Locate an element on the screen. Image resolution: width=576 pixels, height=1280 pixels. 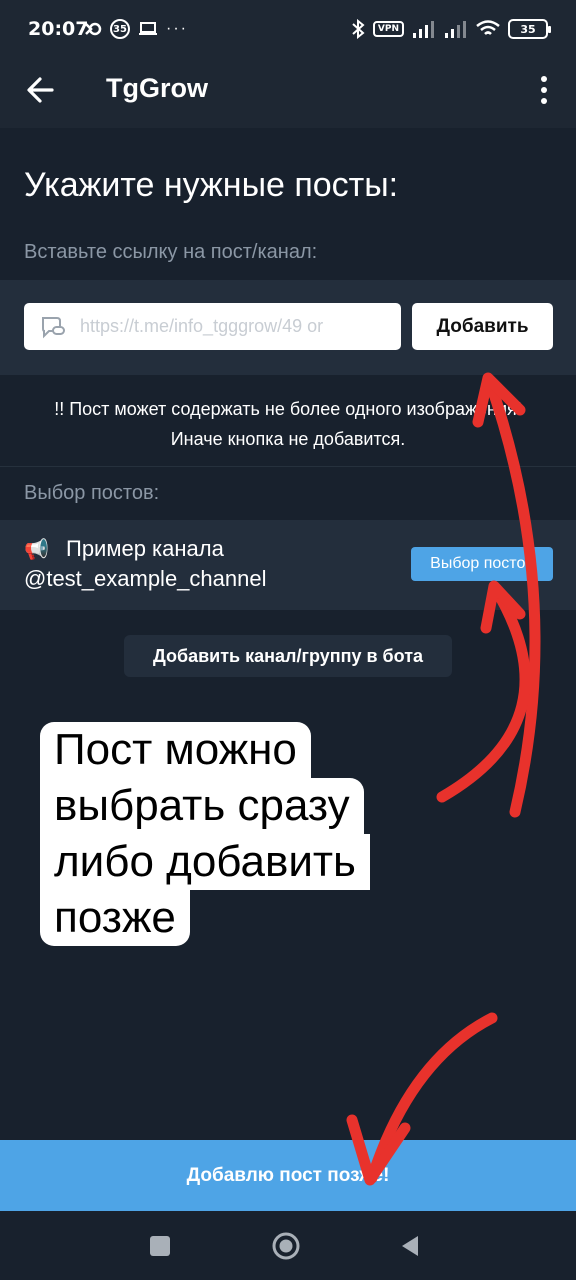
status-right-icons: VPN 35 is located at coordinates (451, 29).